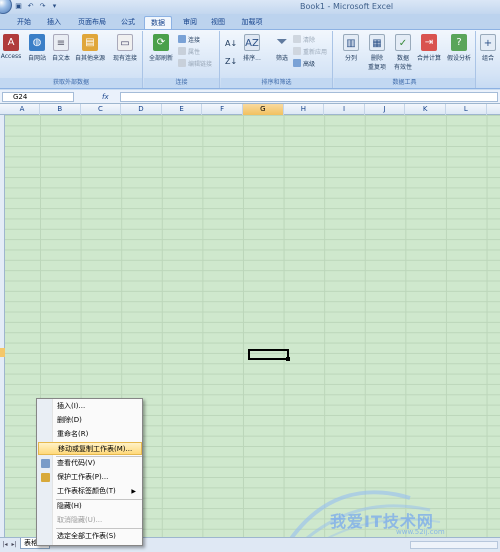 Image resolution: width=500 pixels, height=552 pixels. I want to click on group-outline: + 组合, so click(488, 59).